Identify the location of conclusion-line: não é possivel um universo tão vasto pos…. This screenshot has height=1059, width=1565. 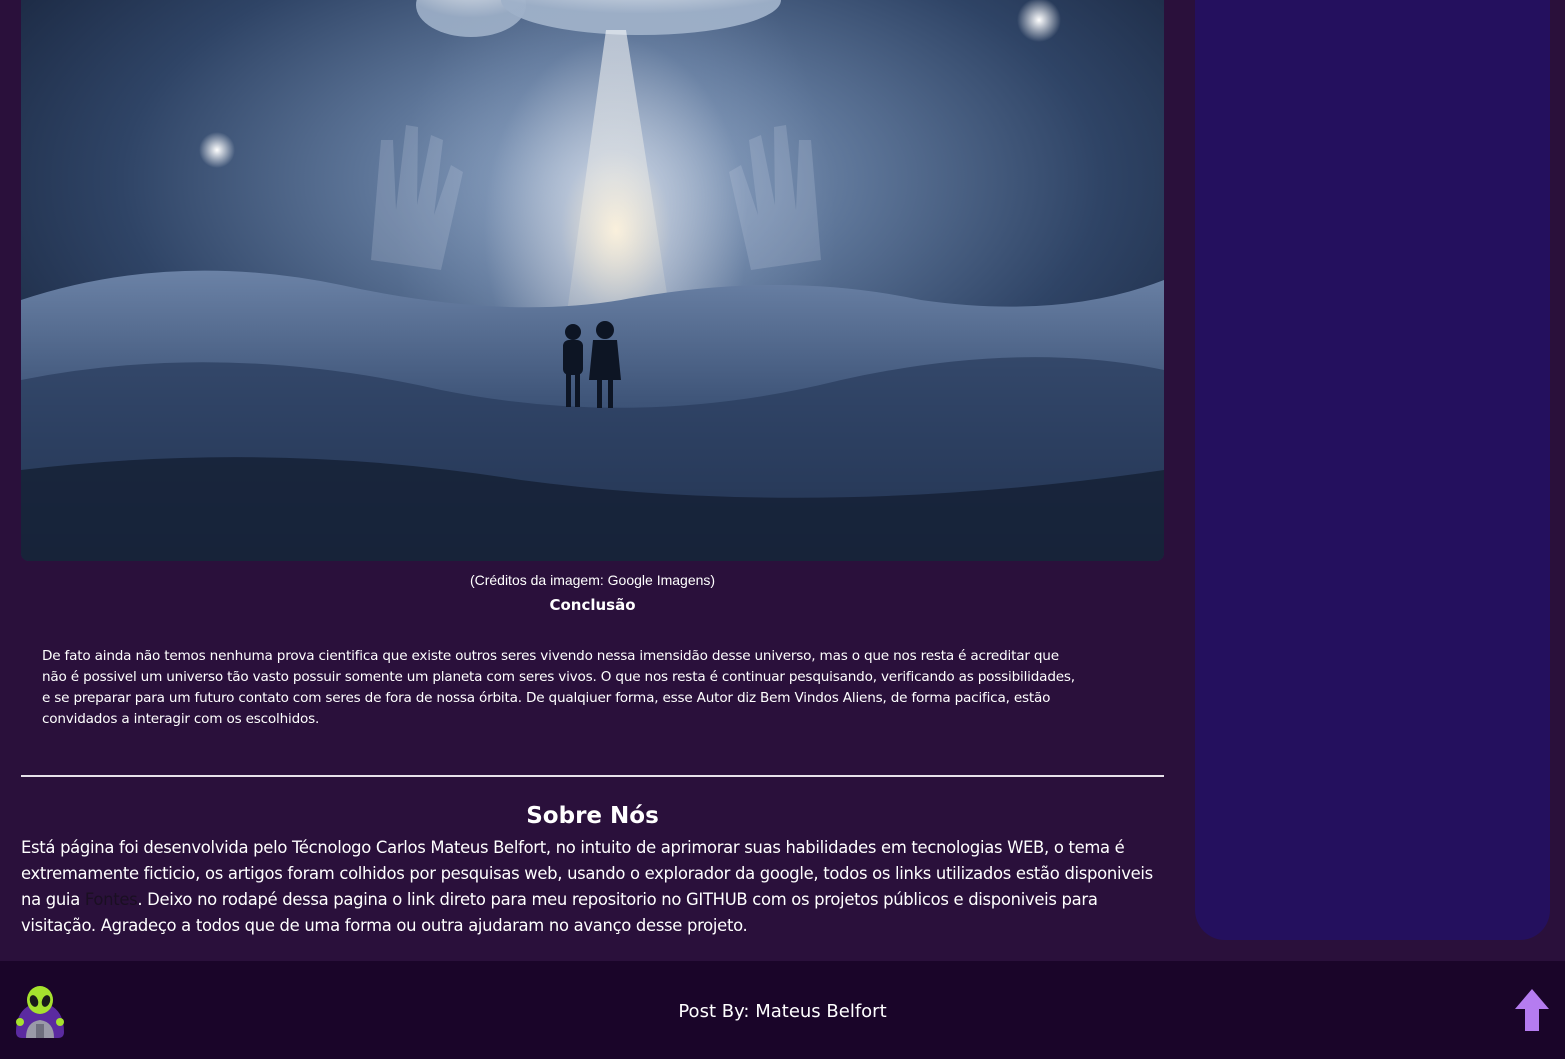
(558, 677).